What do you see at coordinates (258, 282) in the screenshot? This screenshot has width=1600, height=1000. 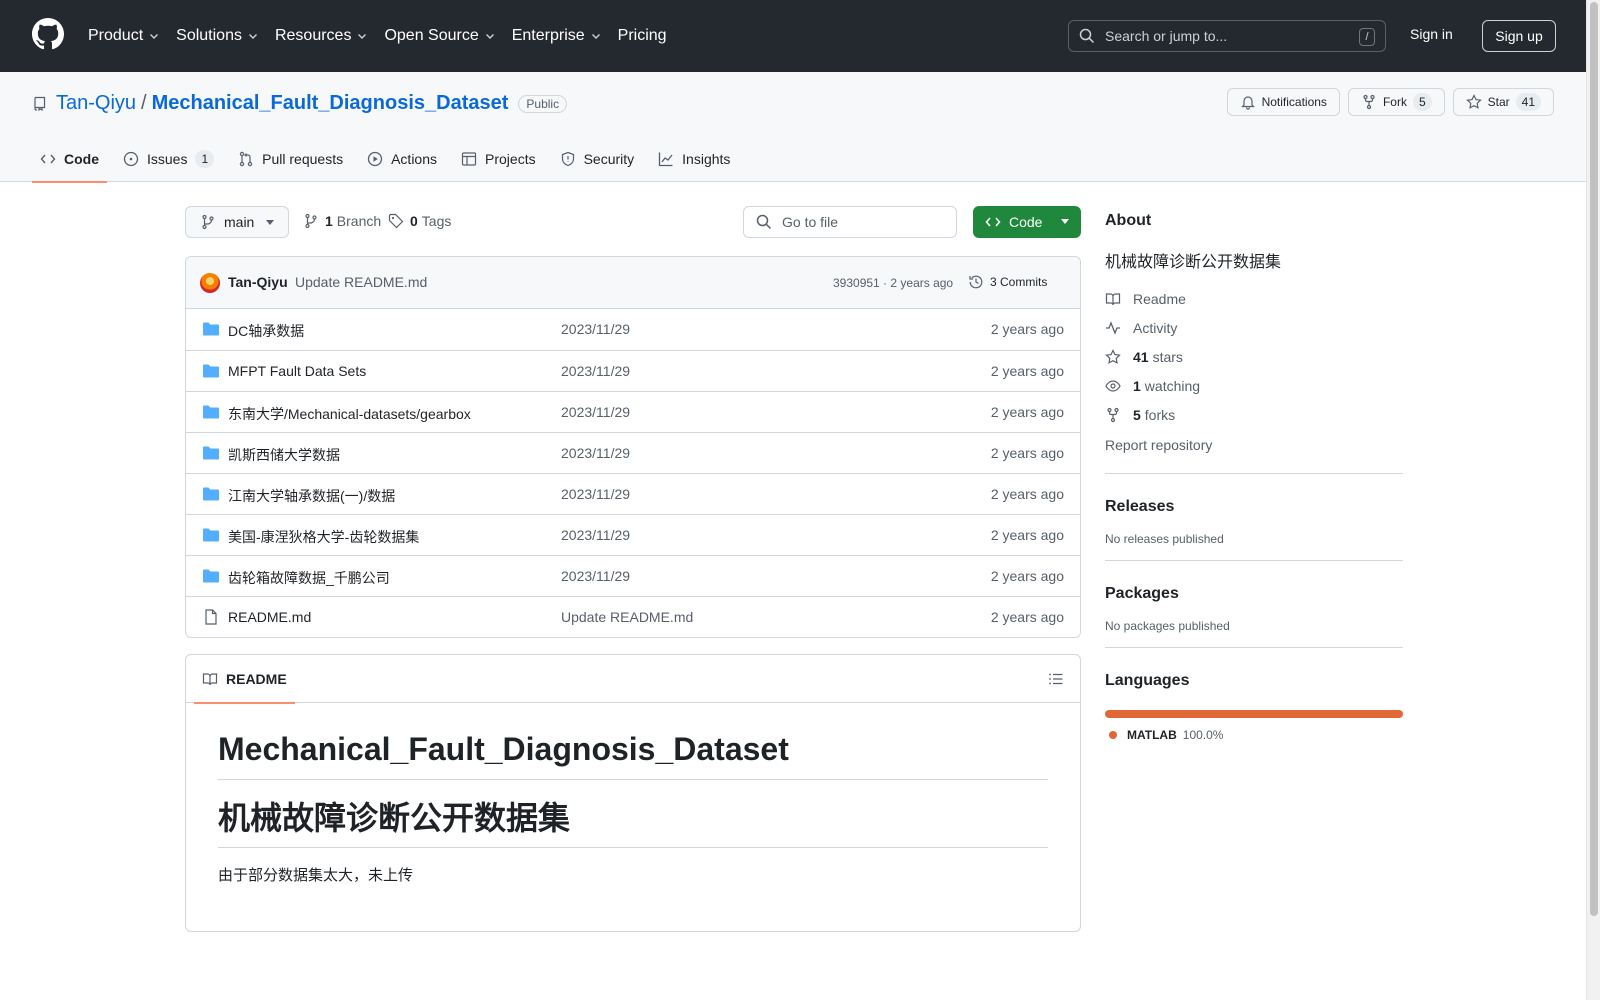 I see `commit-author-link: Tan-Qiyu` at bounding box center [258, 282].